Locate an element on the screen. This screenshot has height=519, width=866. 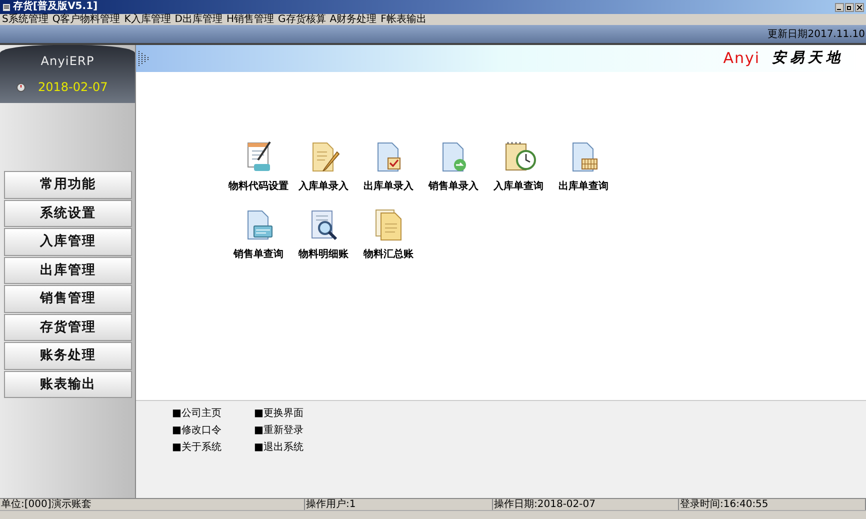
restore-icon is located at coordinates (849, 7).